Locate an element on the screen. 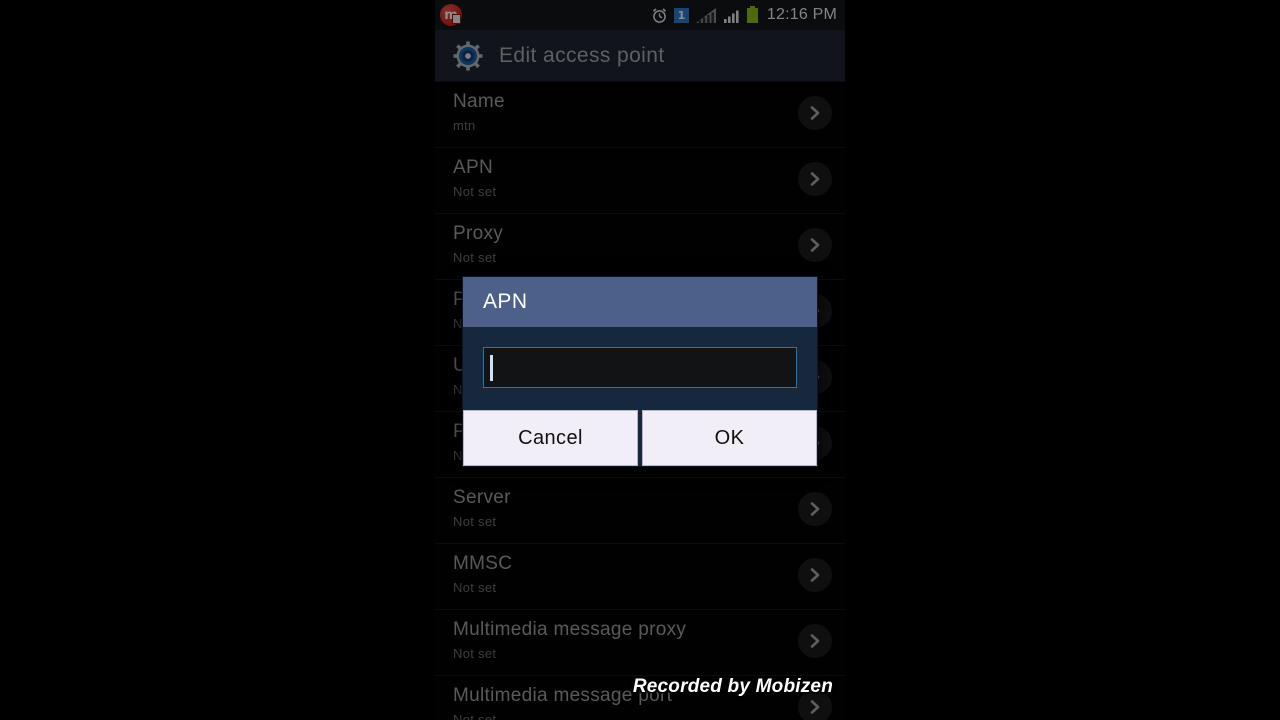 The width and height of the screenshot is (1280, 720). alarm-clock-icon is located at coordinates (659, 15).